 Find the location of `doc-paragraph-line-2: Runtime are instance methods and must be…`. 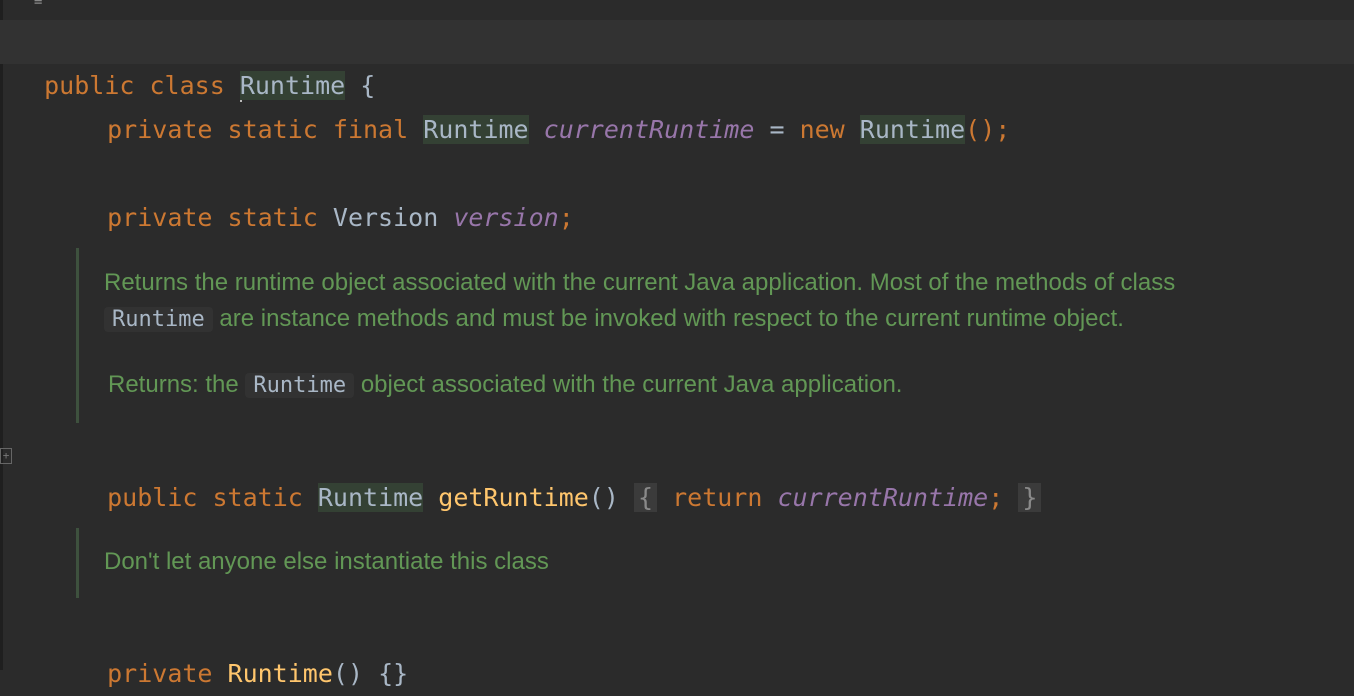

doc-paragraph-line-2: Runtime are instance methods and must be… is located at coordinates (614, 319).